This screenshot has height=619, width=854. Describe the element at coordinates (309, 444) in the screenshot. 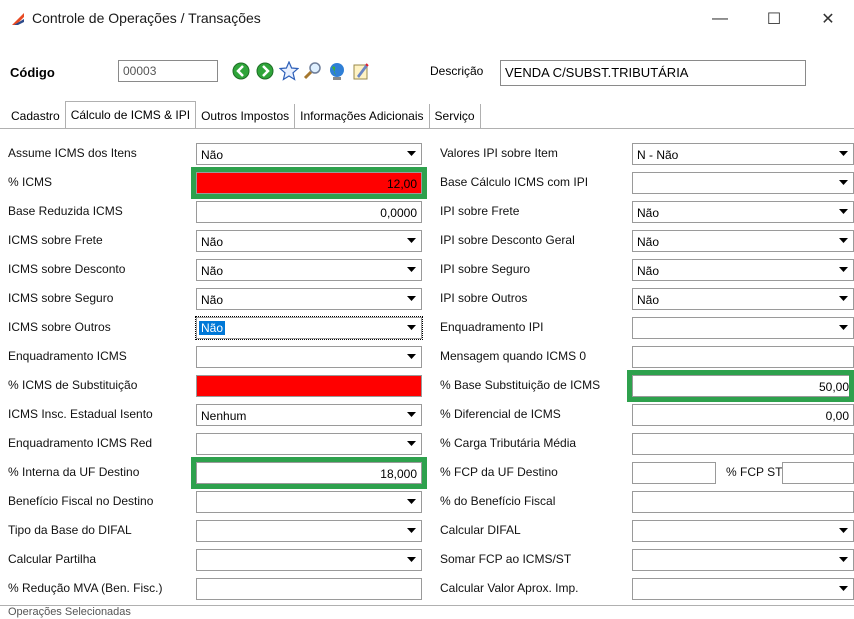

I see `enquadramento-icms-red-select` at that location.